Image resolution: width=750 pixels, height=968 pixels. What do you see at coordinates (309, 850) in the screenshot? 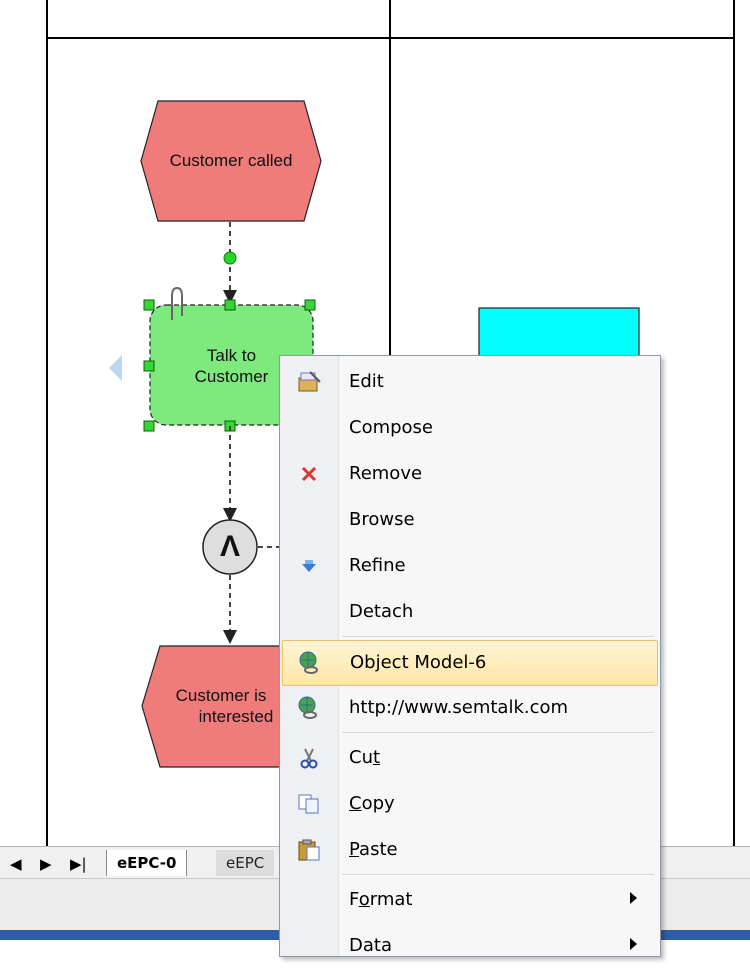
I see `paste-icon` at bounding box center [309, 850].